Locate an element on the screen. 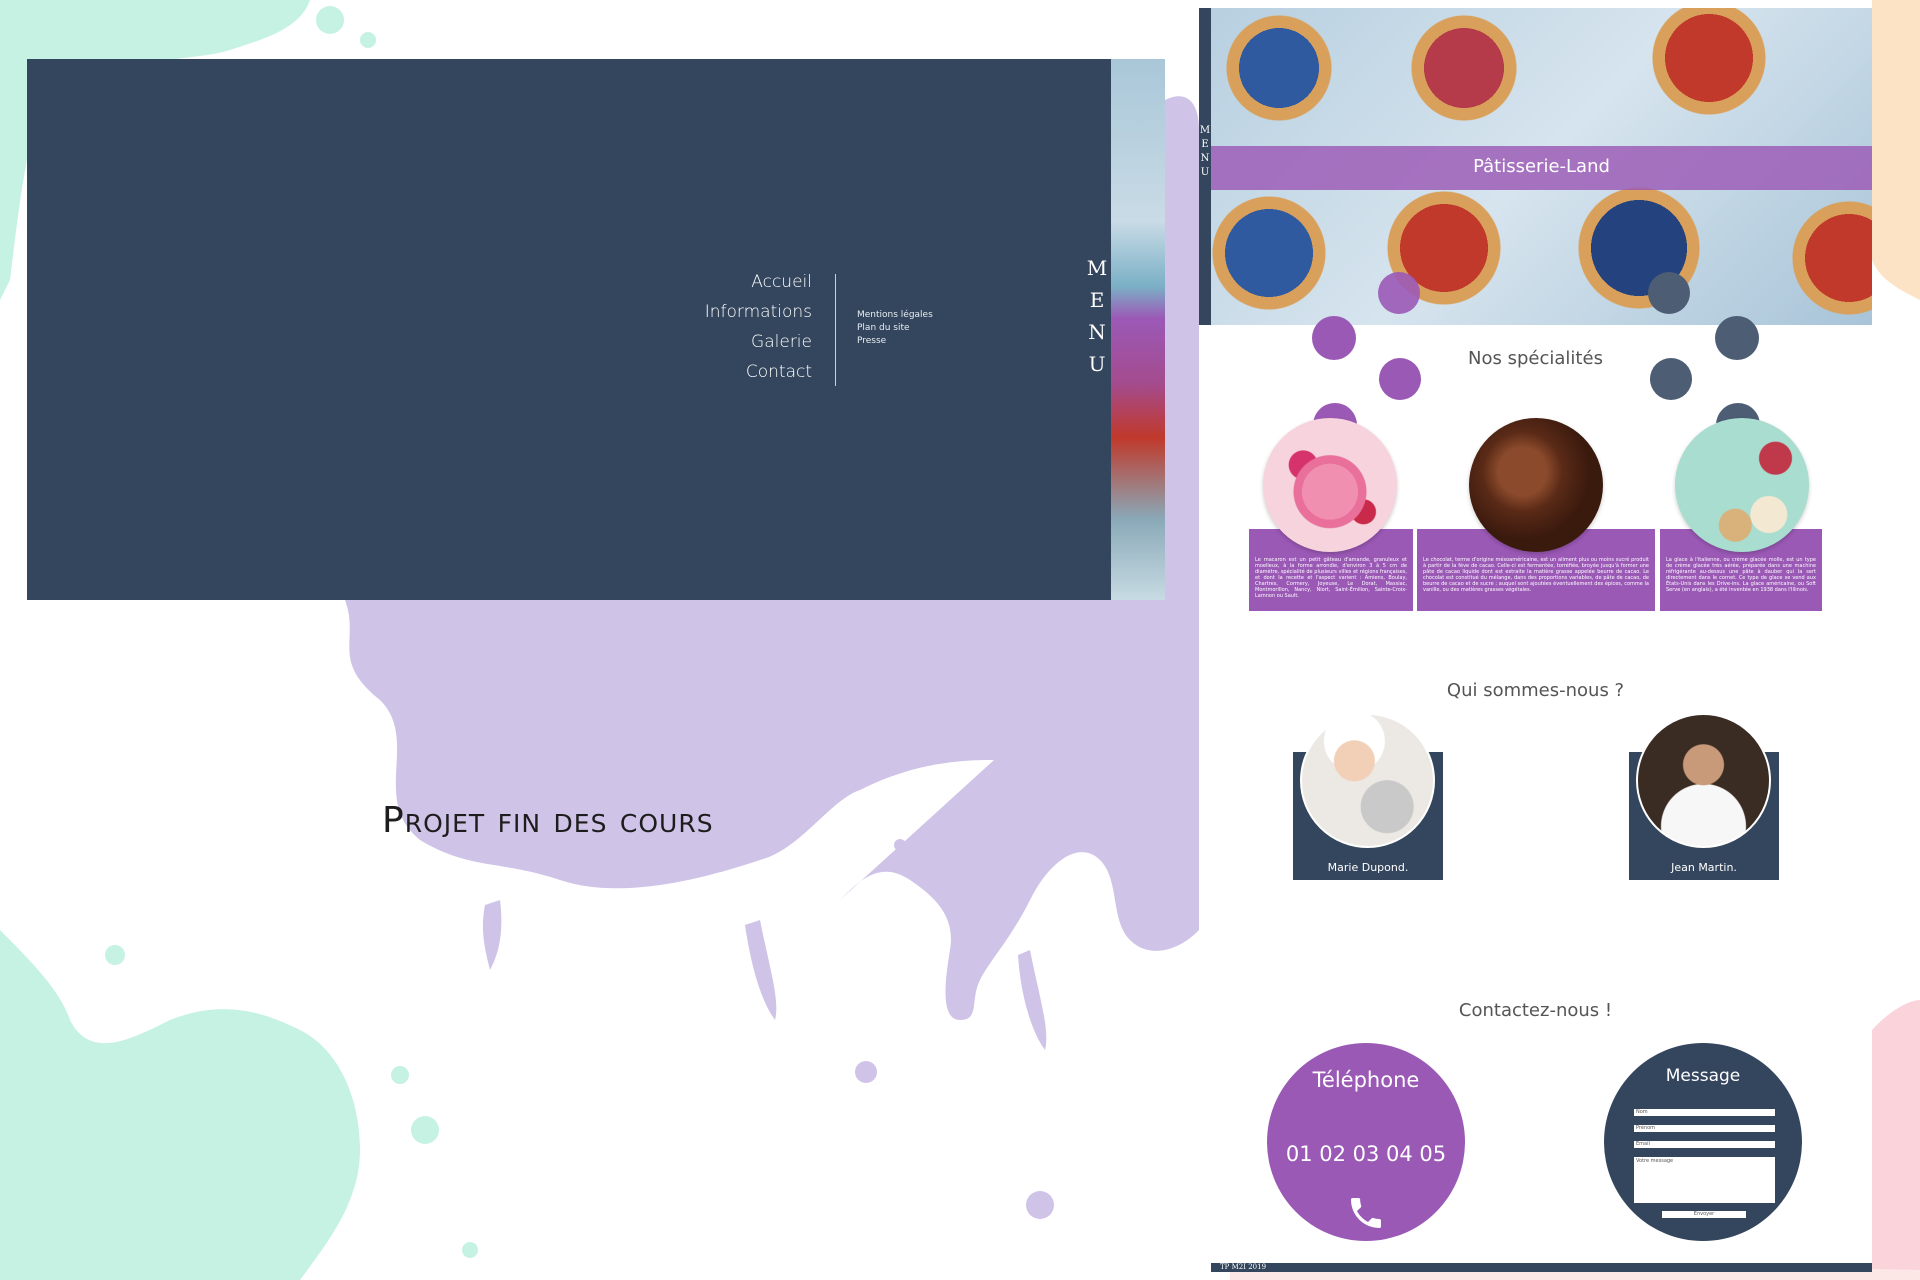 This screenshot has height=1280, width=1920. nav-link-contact: Contact is located at coordinates (727, 377).